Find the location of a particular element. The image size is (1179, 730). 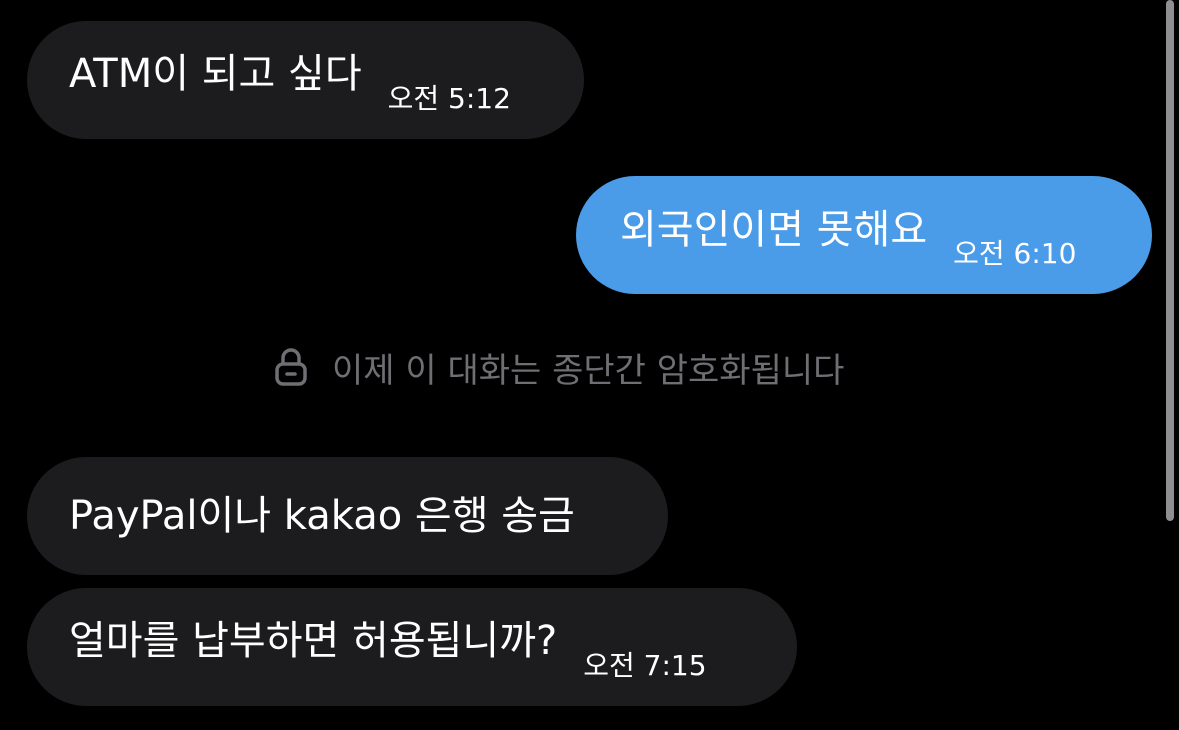

message-bubble-incoming: PayPal이나 kakao 은행 송금 is located at coordinates (347, 516).